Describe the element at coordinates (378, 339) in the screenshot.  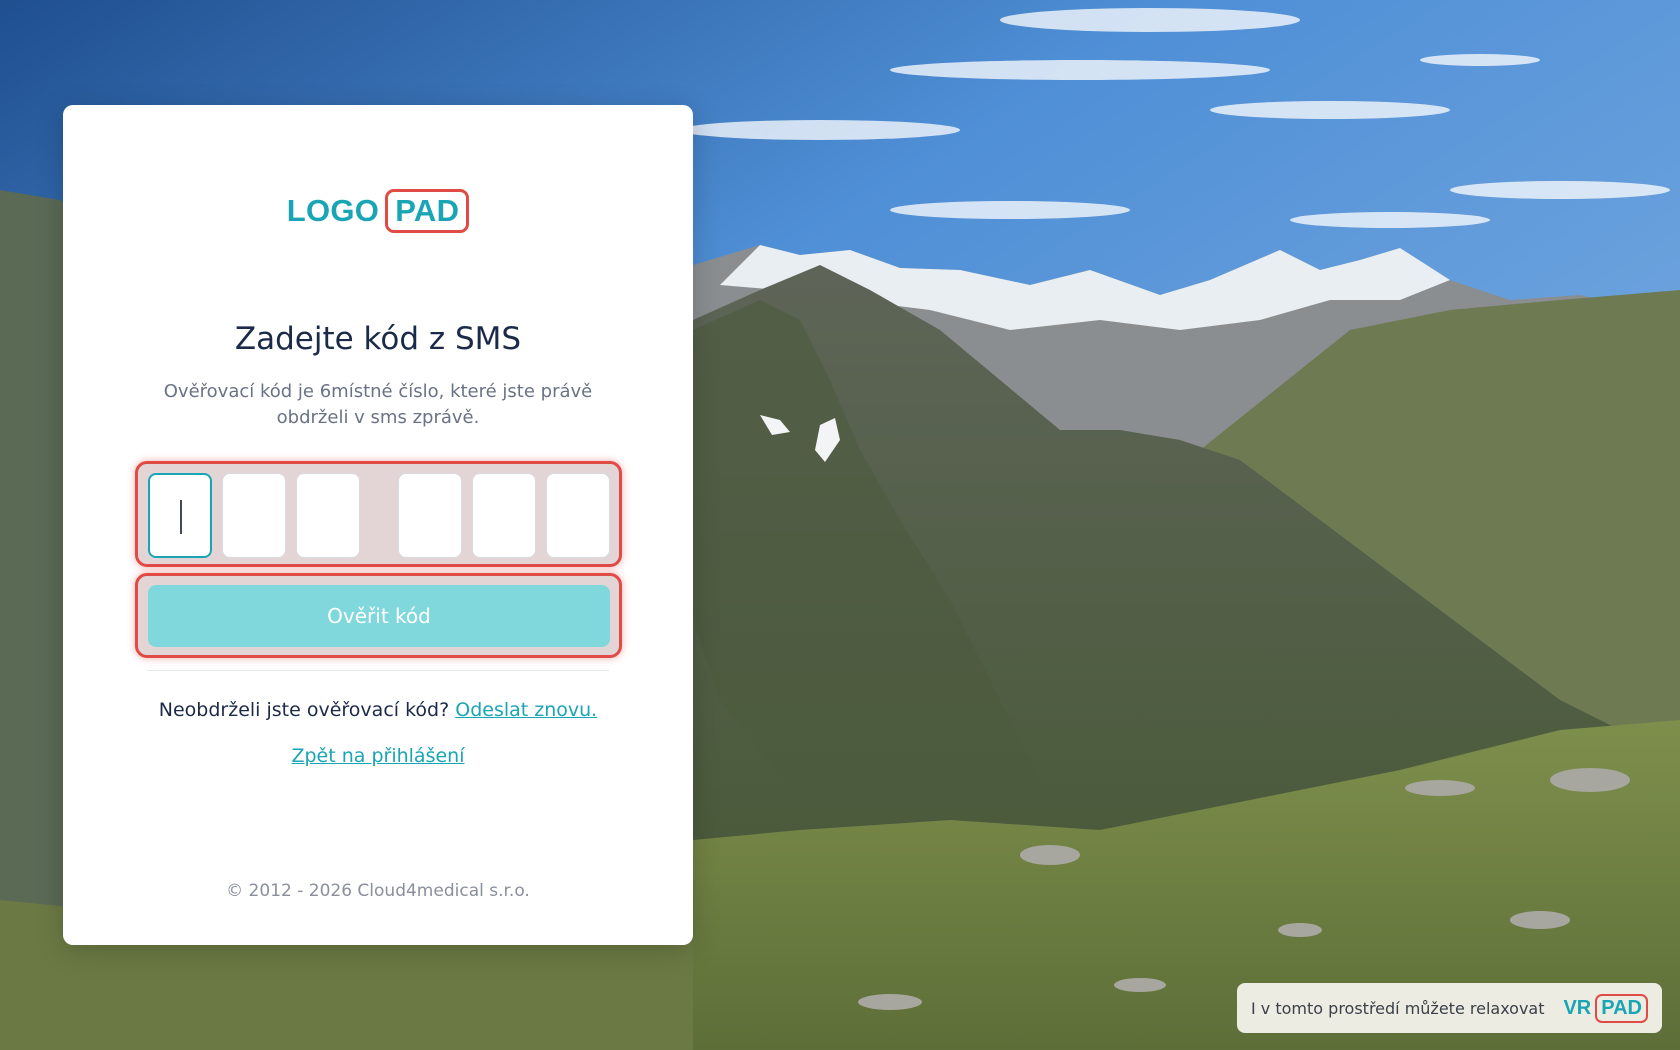
I see `page-title: Zadejte kód z SMS` at that location.